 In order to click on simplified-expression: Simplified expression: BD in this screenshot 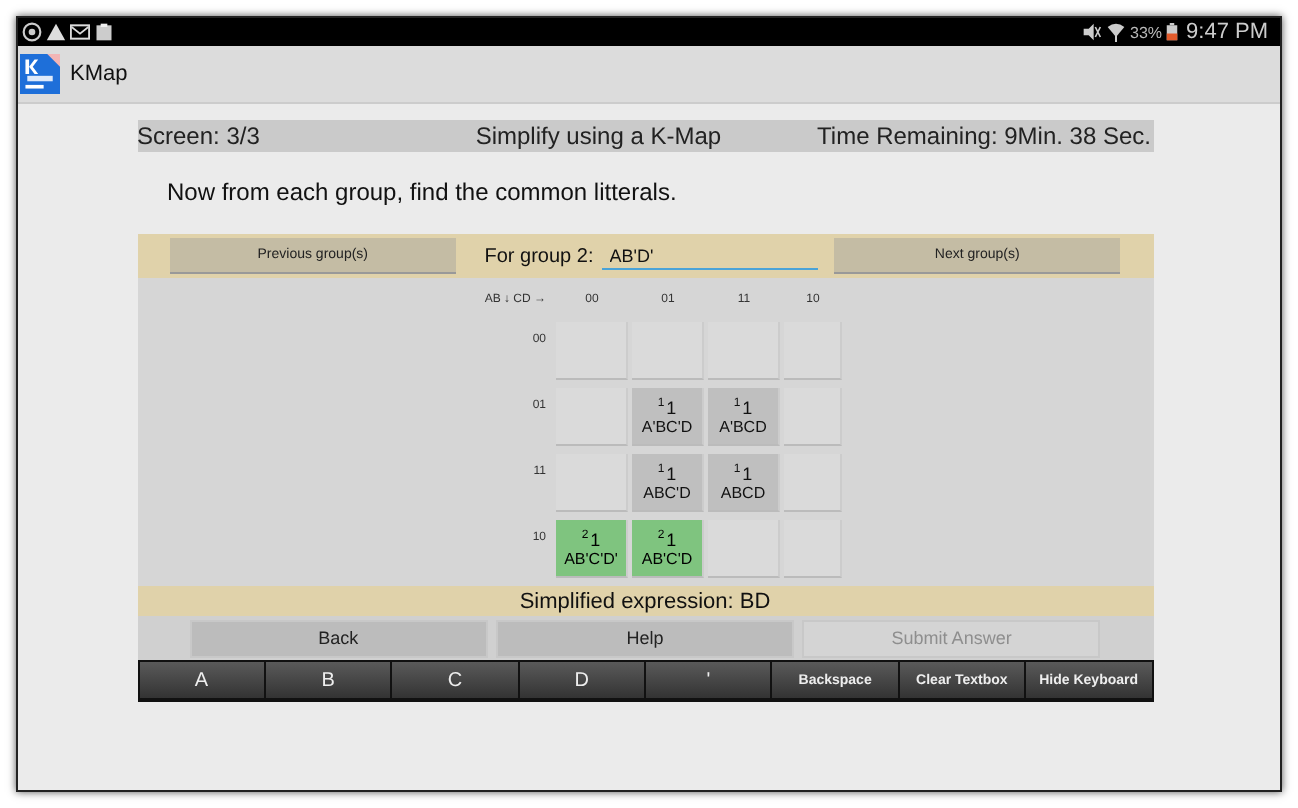, I will do `click(645, 601)`.